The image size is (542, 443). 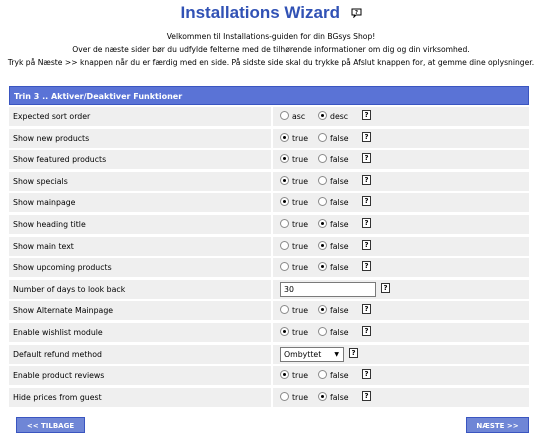 I want to click on setting-label: Default refund method, so click(x=140, y=354).